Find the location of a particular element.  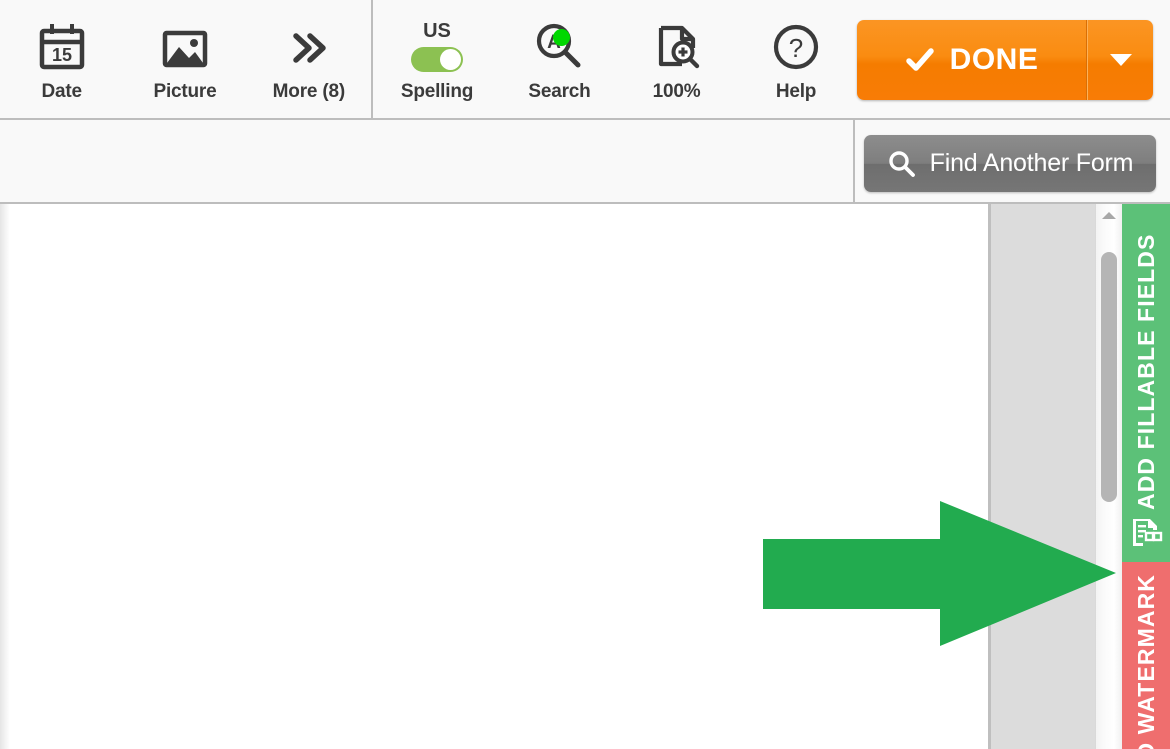

double-chevron-right-icon is located at coordinates (309, 44).